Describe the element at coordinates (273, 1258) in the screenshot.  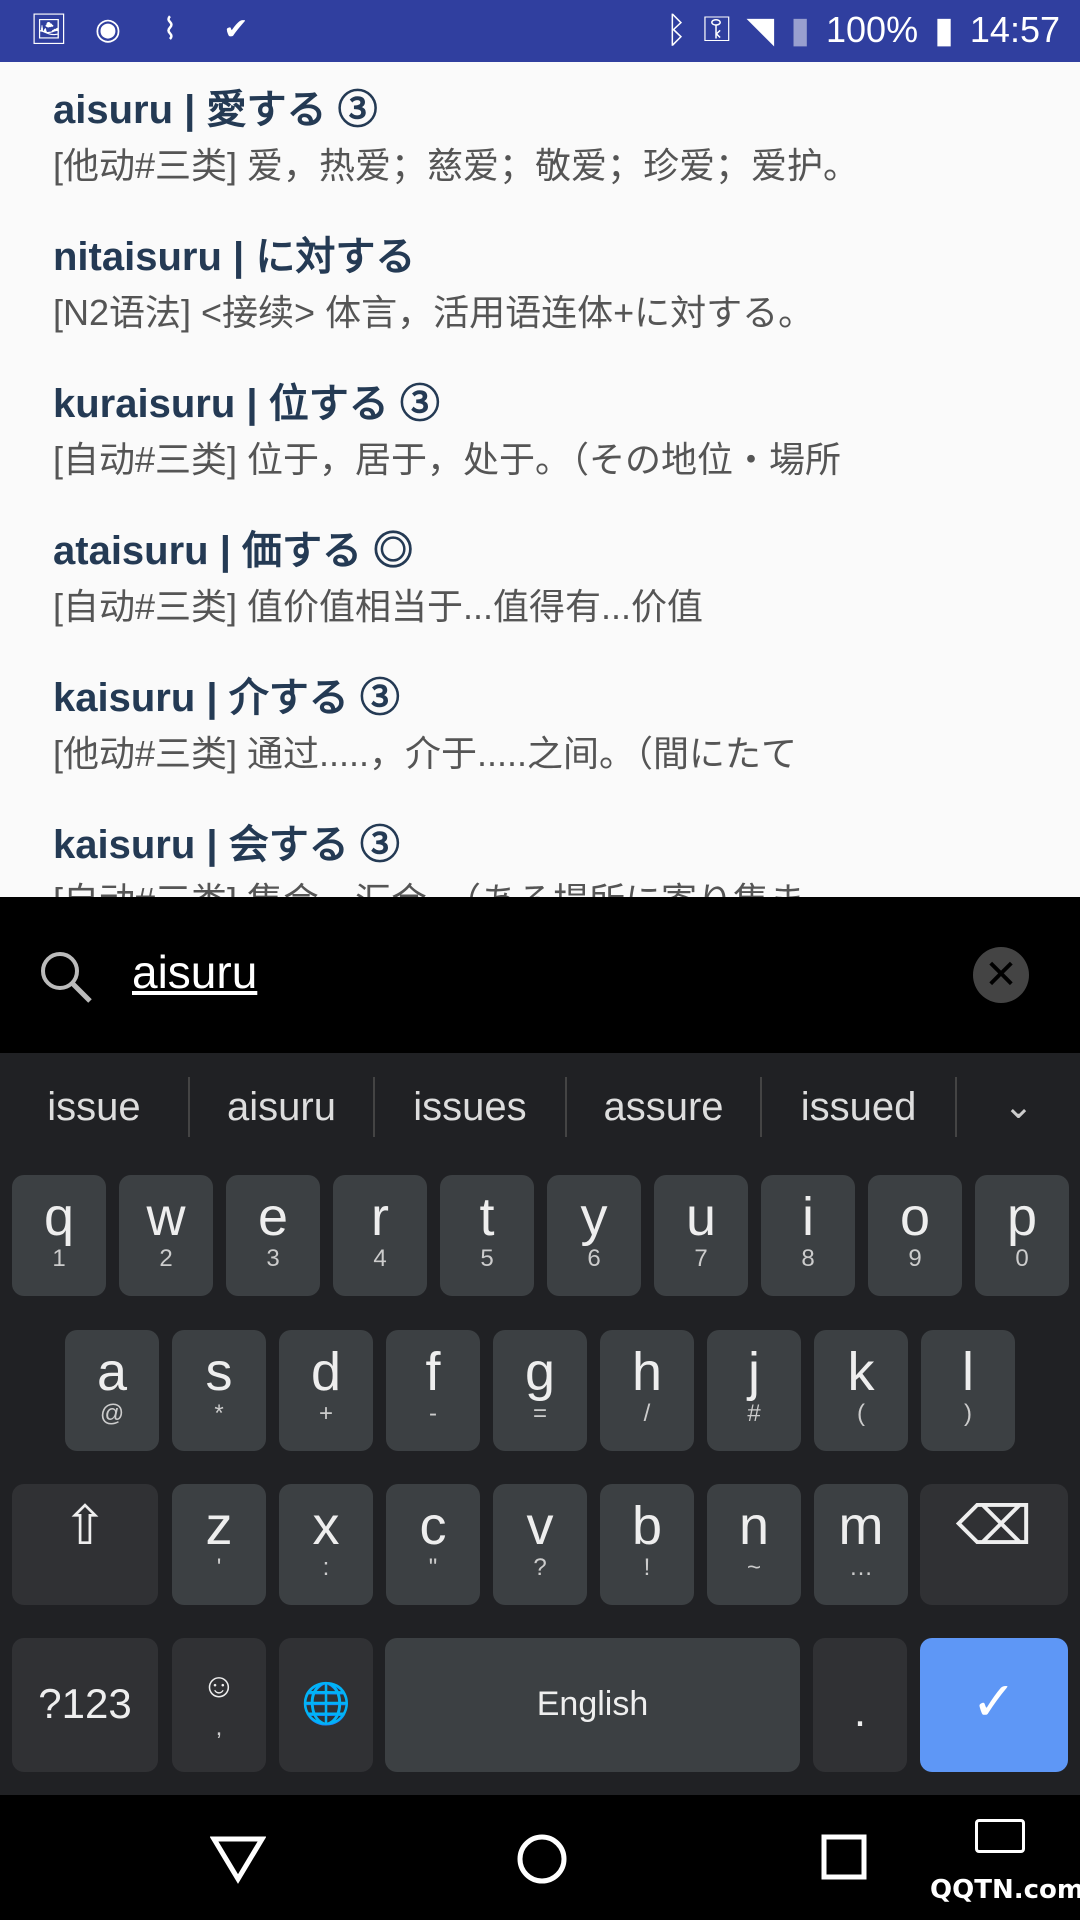
I see `key-sublabel: 3` at that location.